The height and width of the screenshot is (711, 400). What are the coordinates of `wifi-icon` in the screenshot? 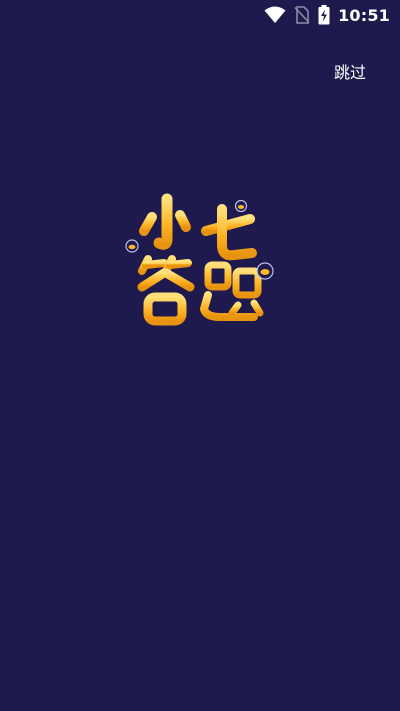 It's located at (275, 15).